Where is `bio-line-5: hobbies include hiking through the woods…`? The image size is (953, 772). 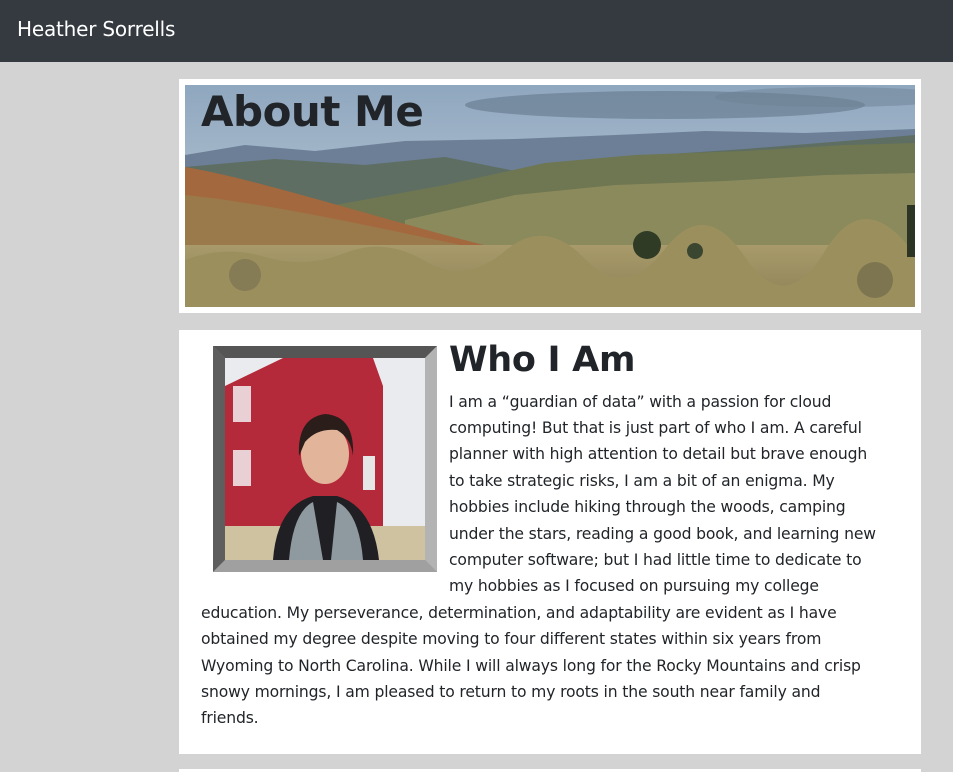 bio-line-5: hobbies include hiking through the woods… is located at coordinates (647, 507).